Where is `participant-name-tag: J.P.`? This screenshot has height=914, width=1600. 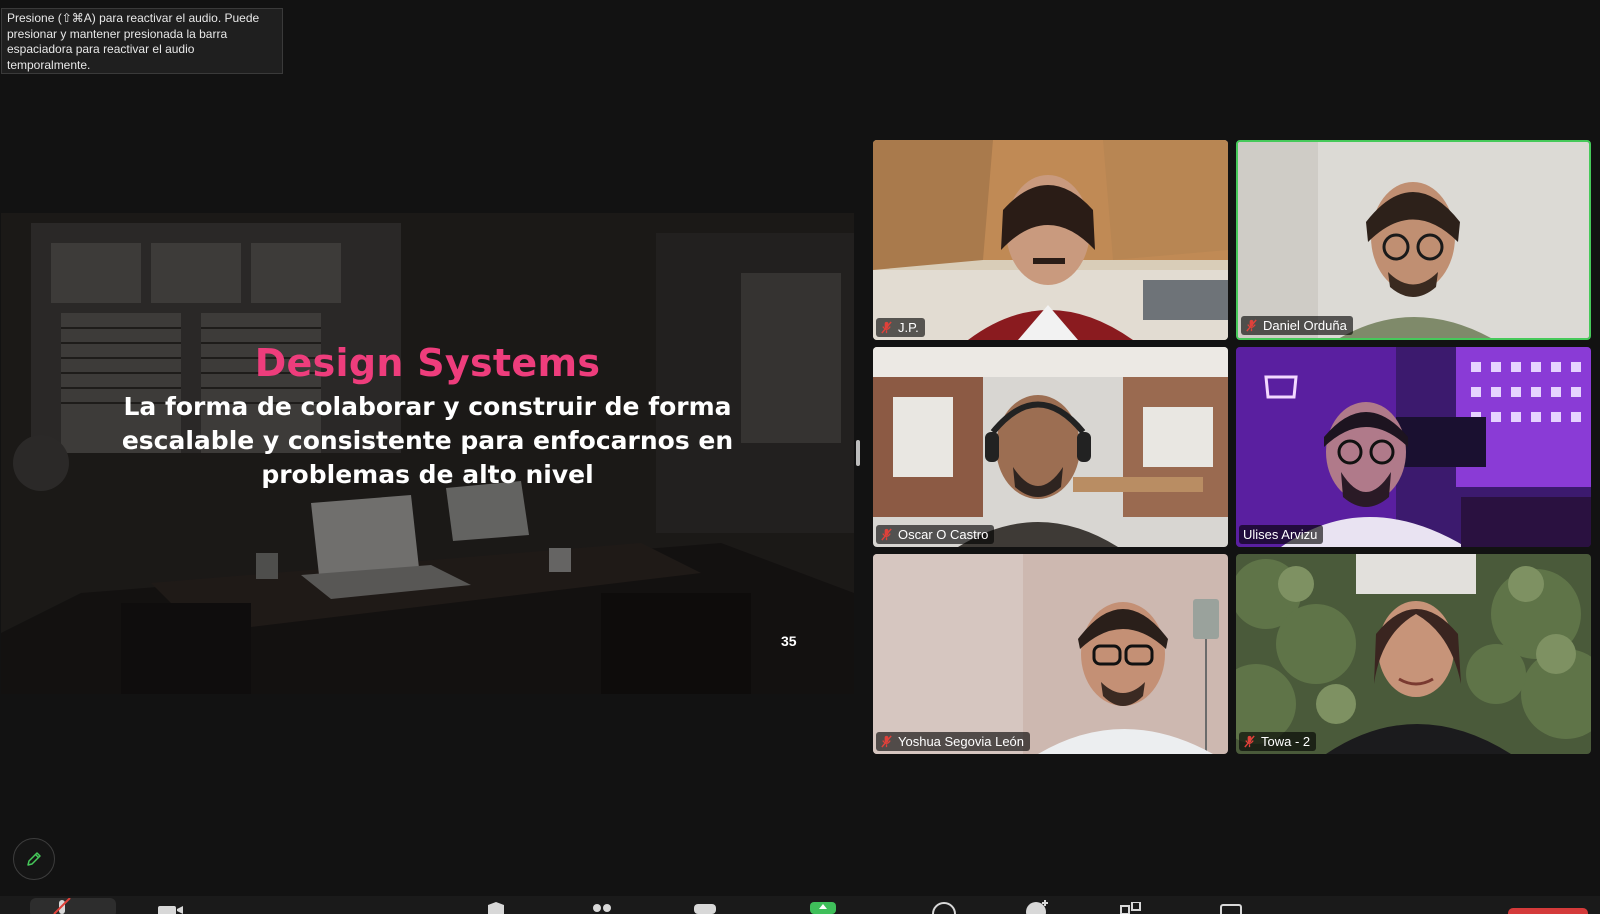 participant-name-tag: J.P. is located at coordinates (900, 327).